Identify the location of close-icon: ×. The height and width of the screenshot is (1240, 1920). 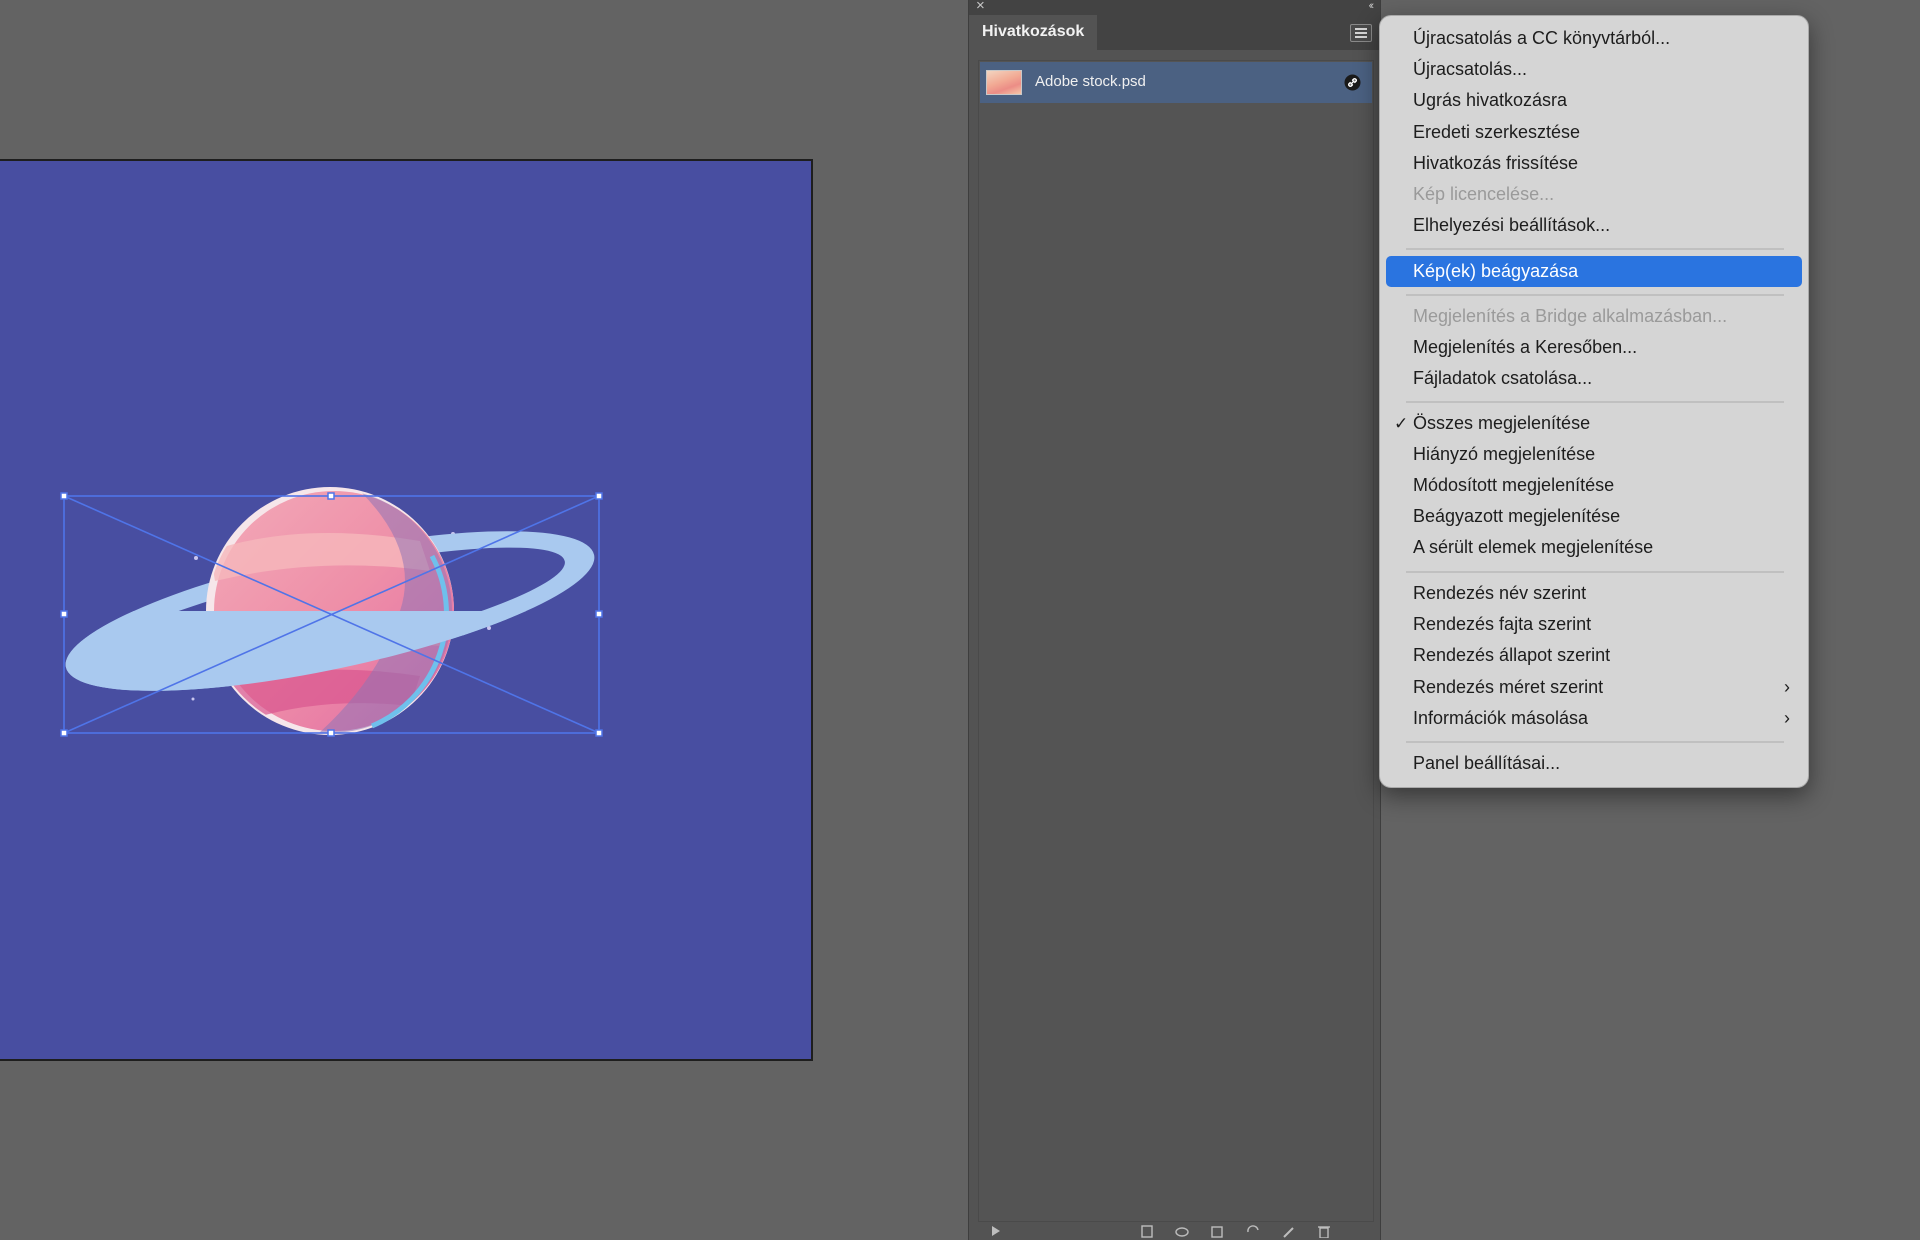
(980, 7).